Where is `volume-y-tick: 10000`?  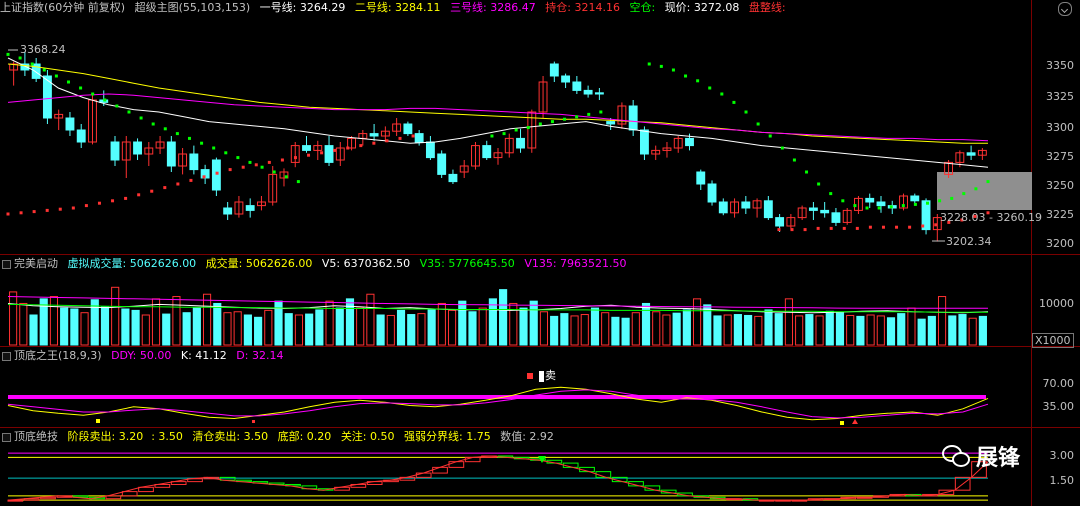
volume-y-tick: 10000 is located at coordinates (1056, 303).